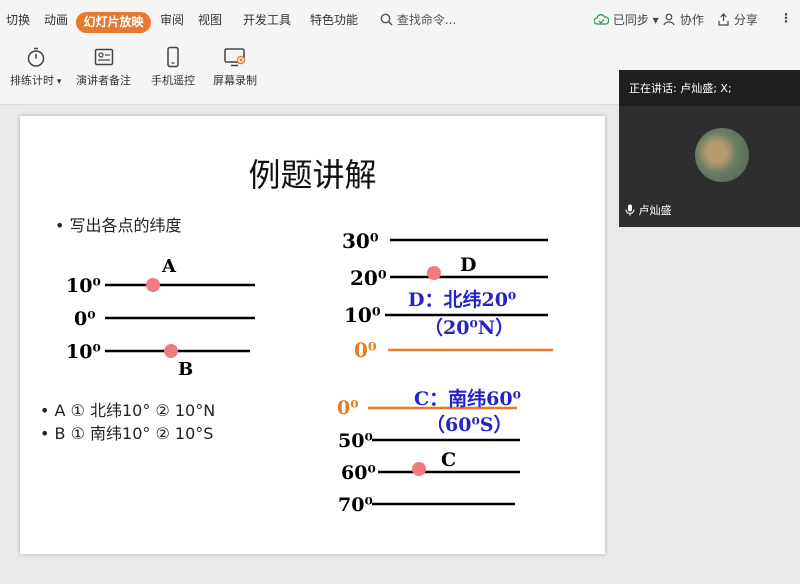 This screenshot has width=800, height=584. I want to click on label-10n: 10⁰, so click(362, 315).